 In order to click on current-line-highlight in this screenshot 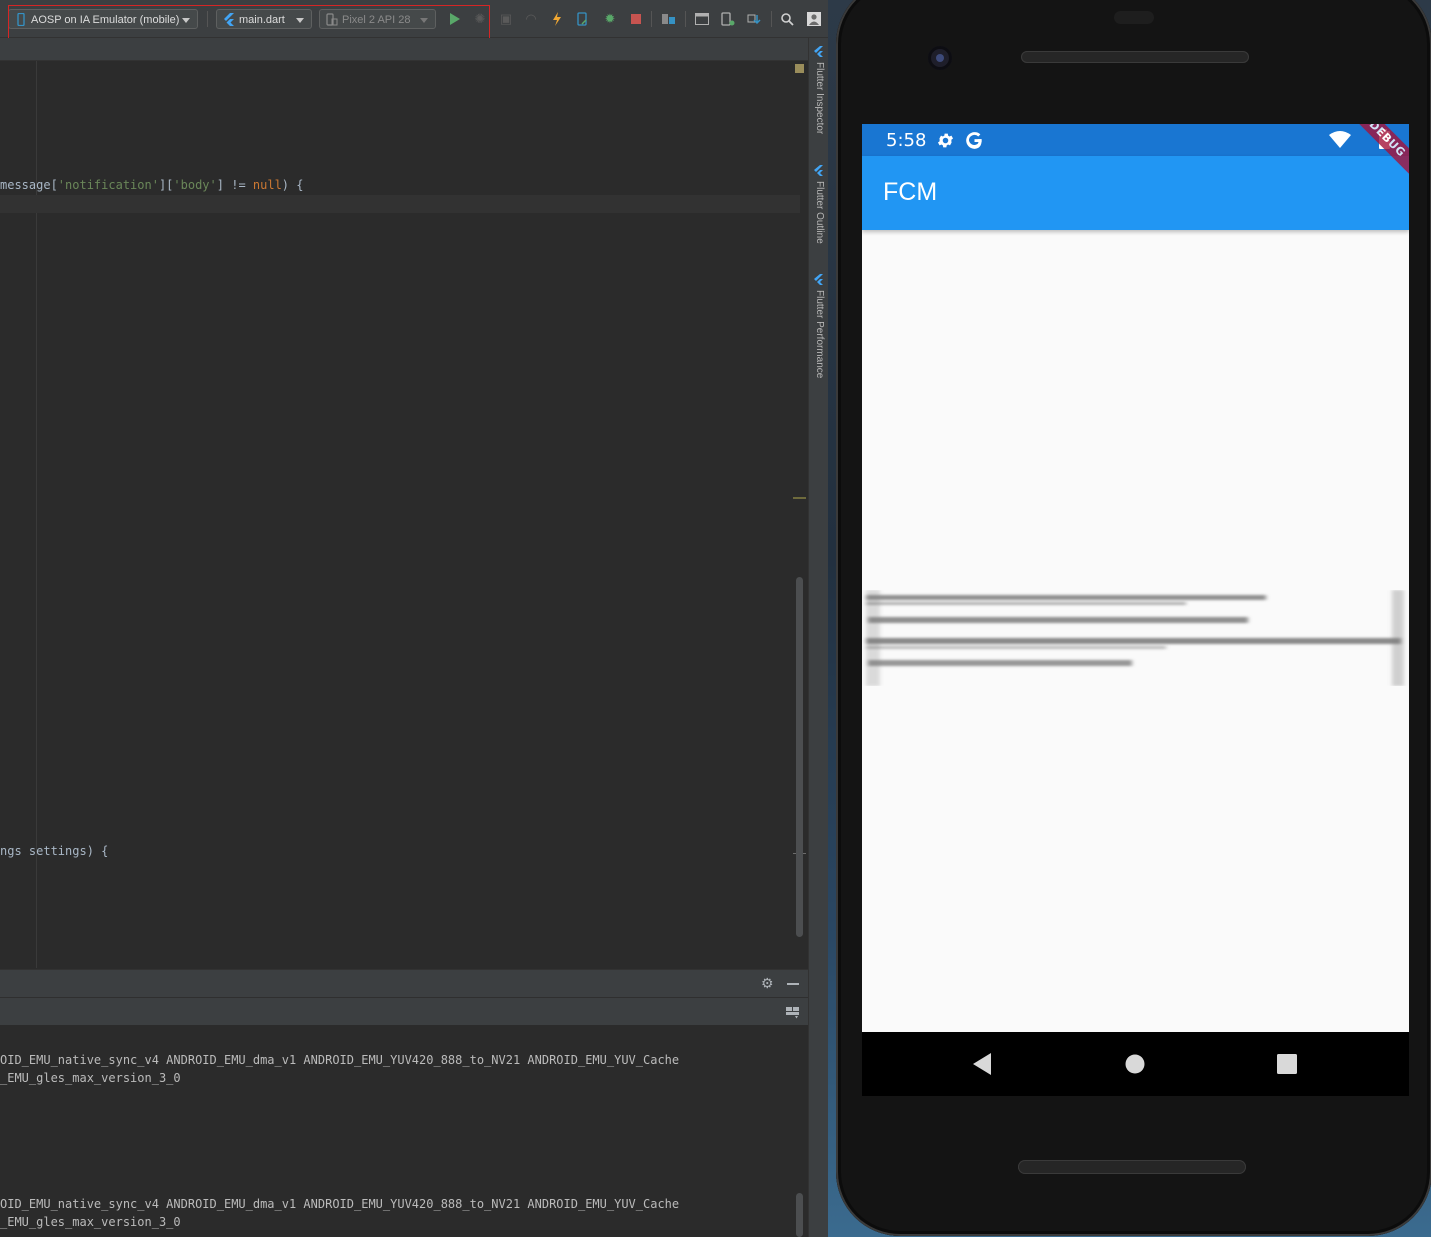, I will do `click(400, 204)`.